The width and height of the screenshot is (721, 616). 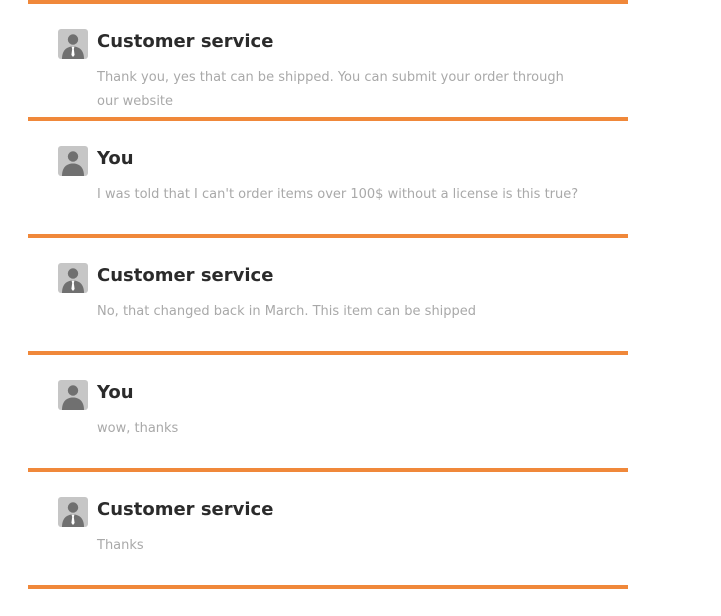 What do you see at coordinates (138, 428) in the screenshot?
I see `message-text: wow, thanks` at bounding box center [138, 428].